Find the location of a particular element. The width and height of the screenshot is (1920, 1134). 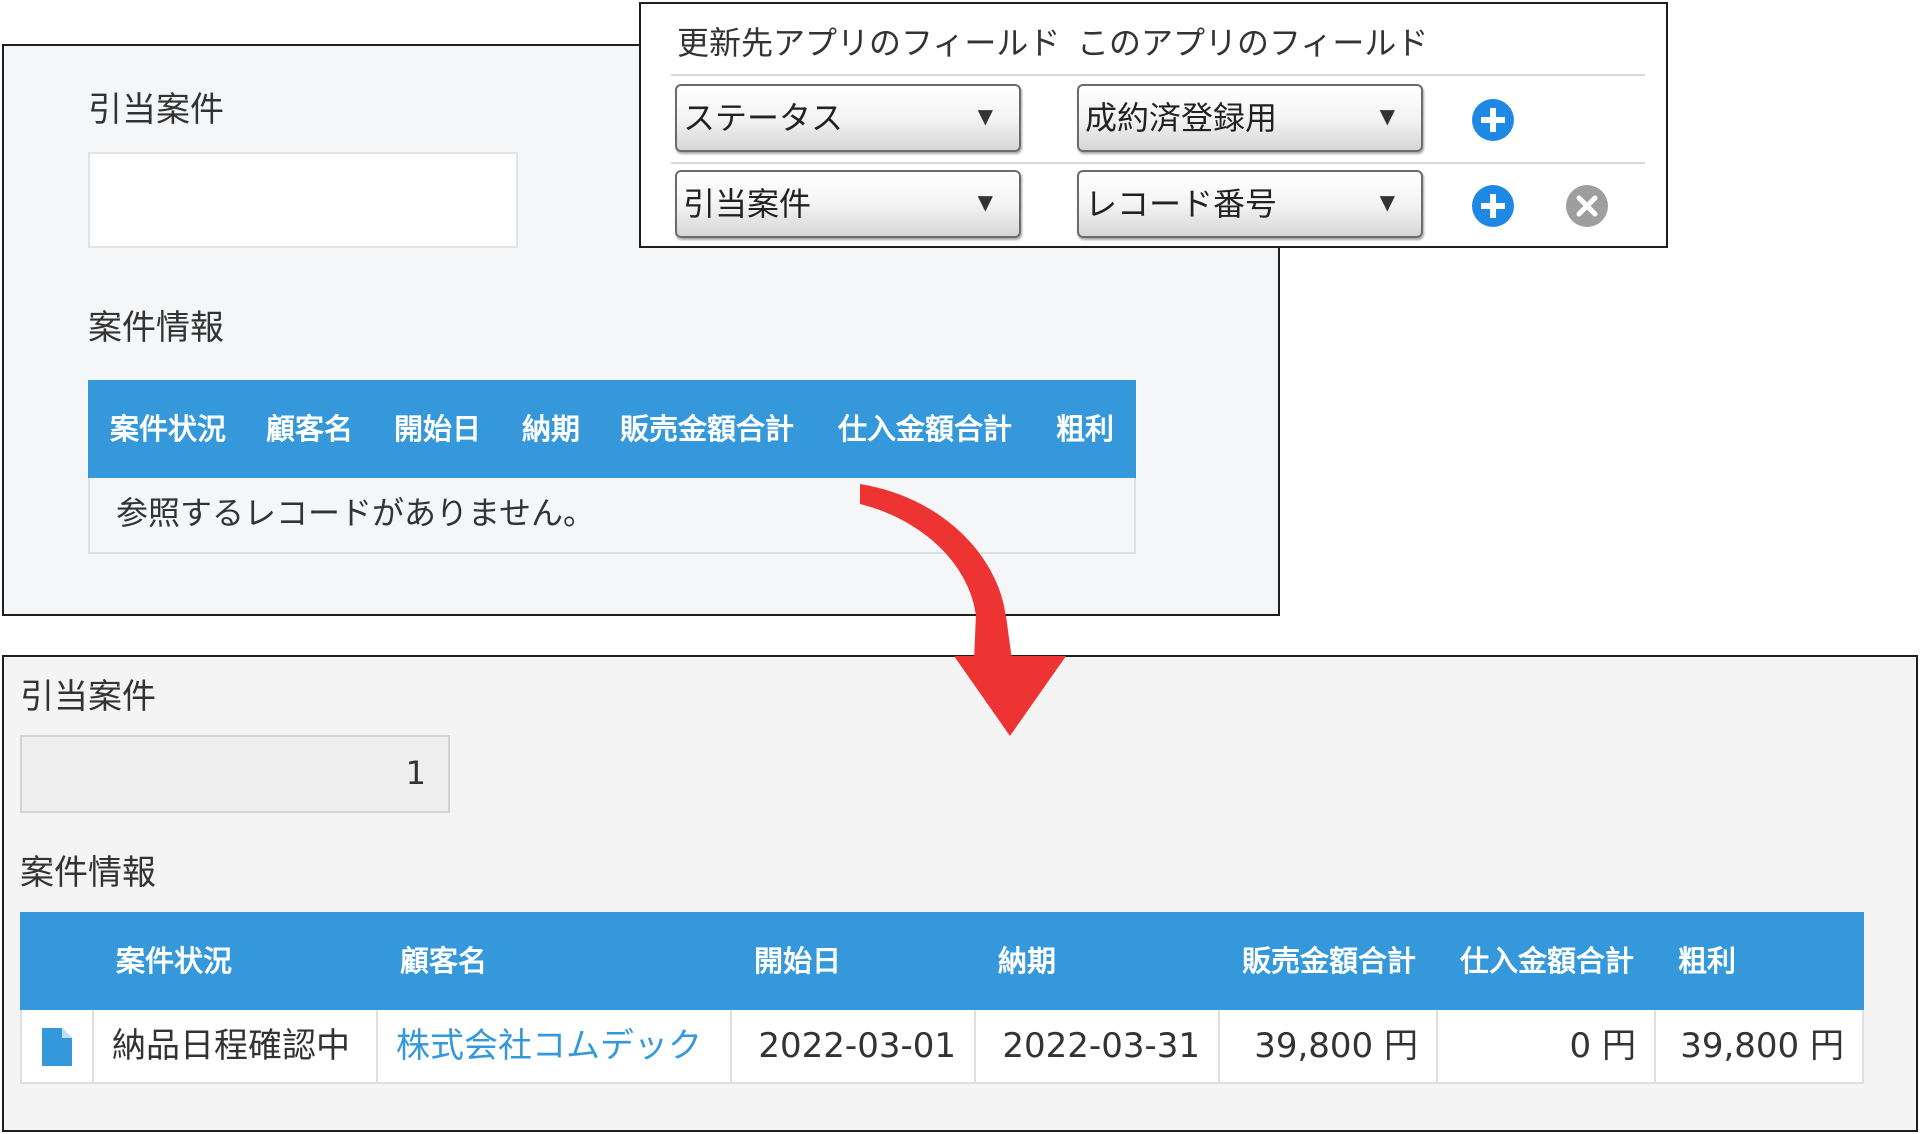

src-field-column-header: このアプリのフィールド is located at coordinates (1253, 43).